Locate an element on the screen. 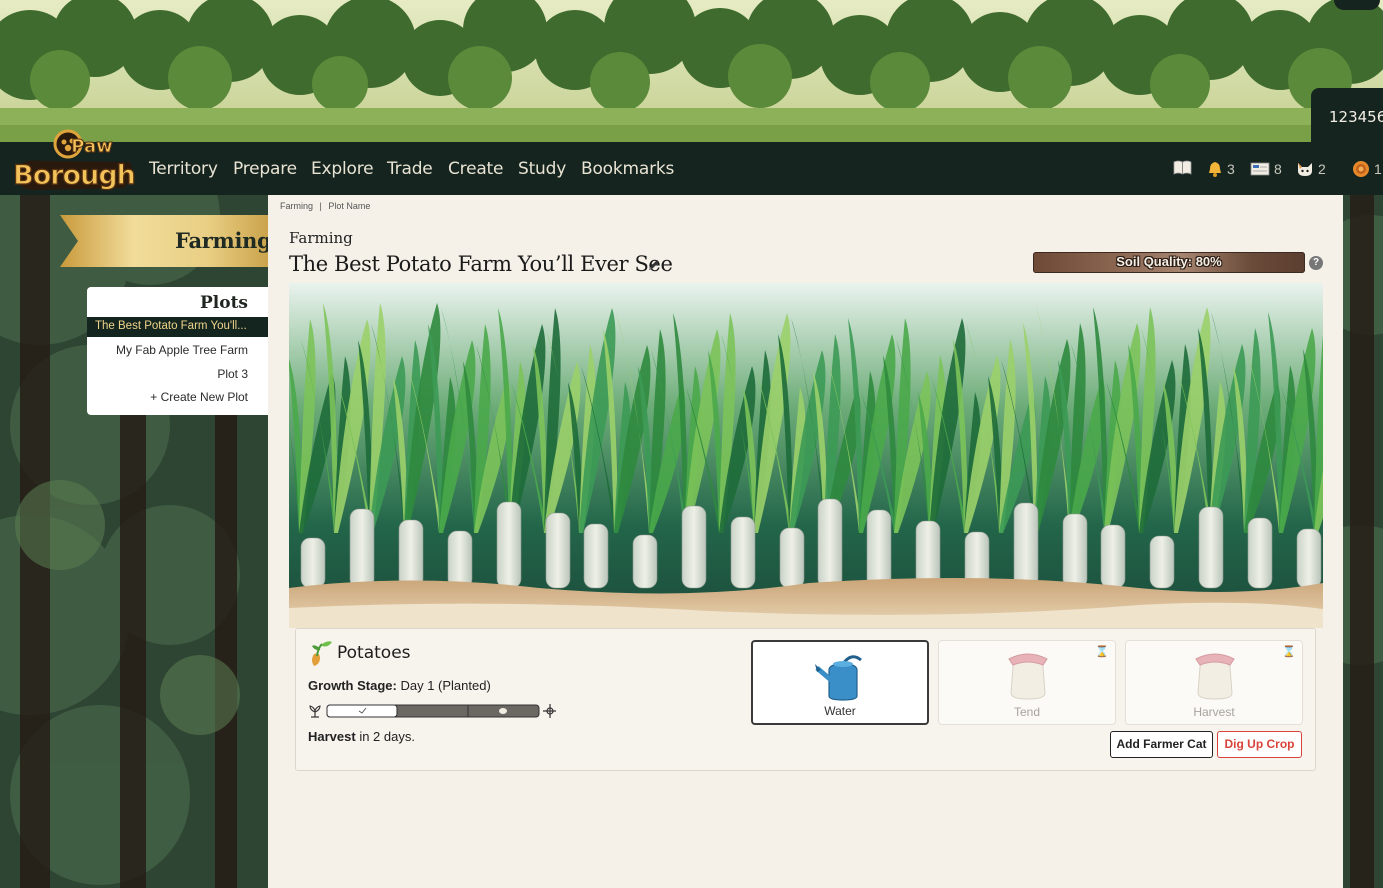  nav-explore: Explore is located at coordinates (342, 169).